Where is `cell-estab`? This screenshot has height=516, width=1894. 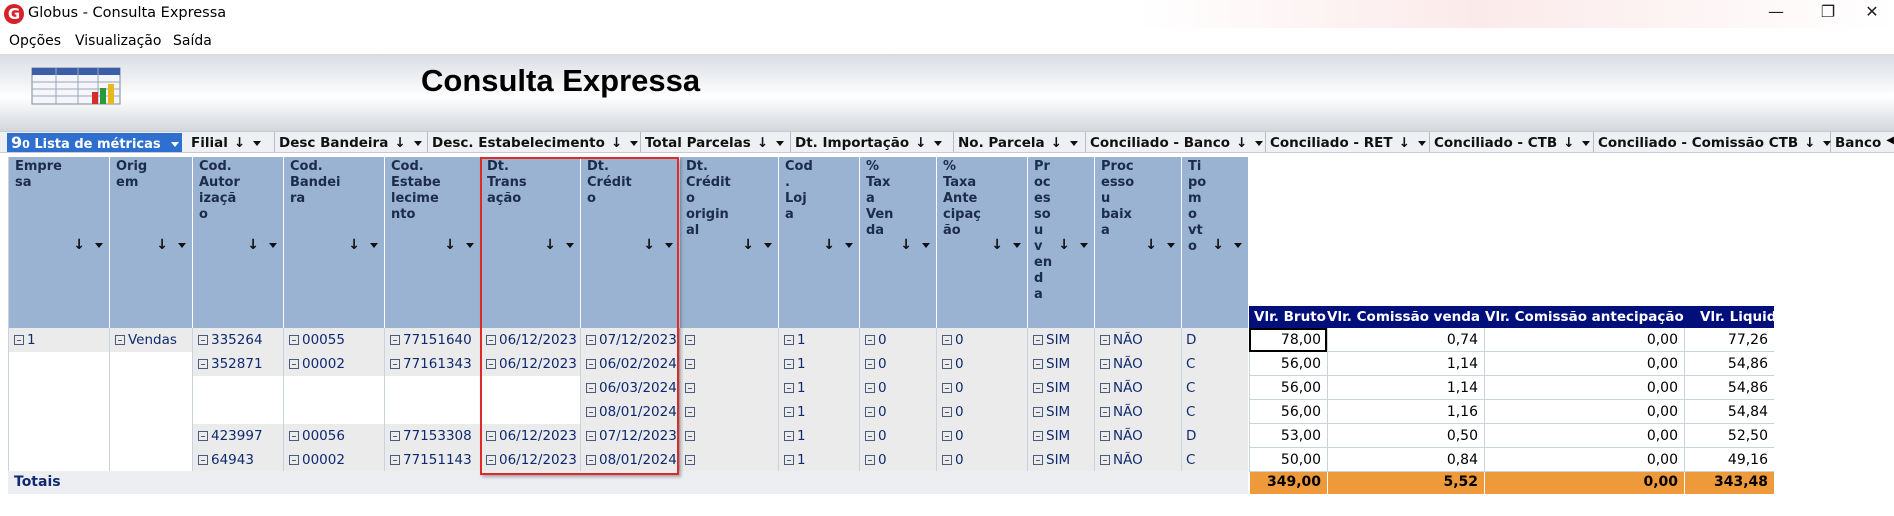
cell-estab is located at coordinates (432, 412).